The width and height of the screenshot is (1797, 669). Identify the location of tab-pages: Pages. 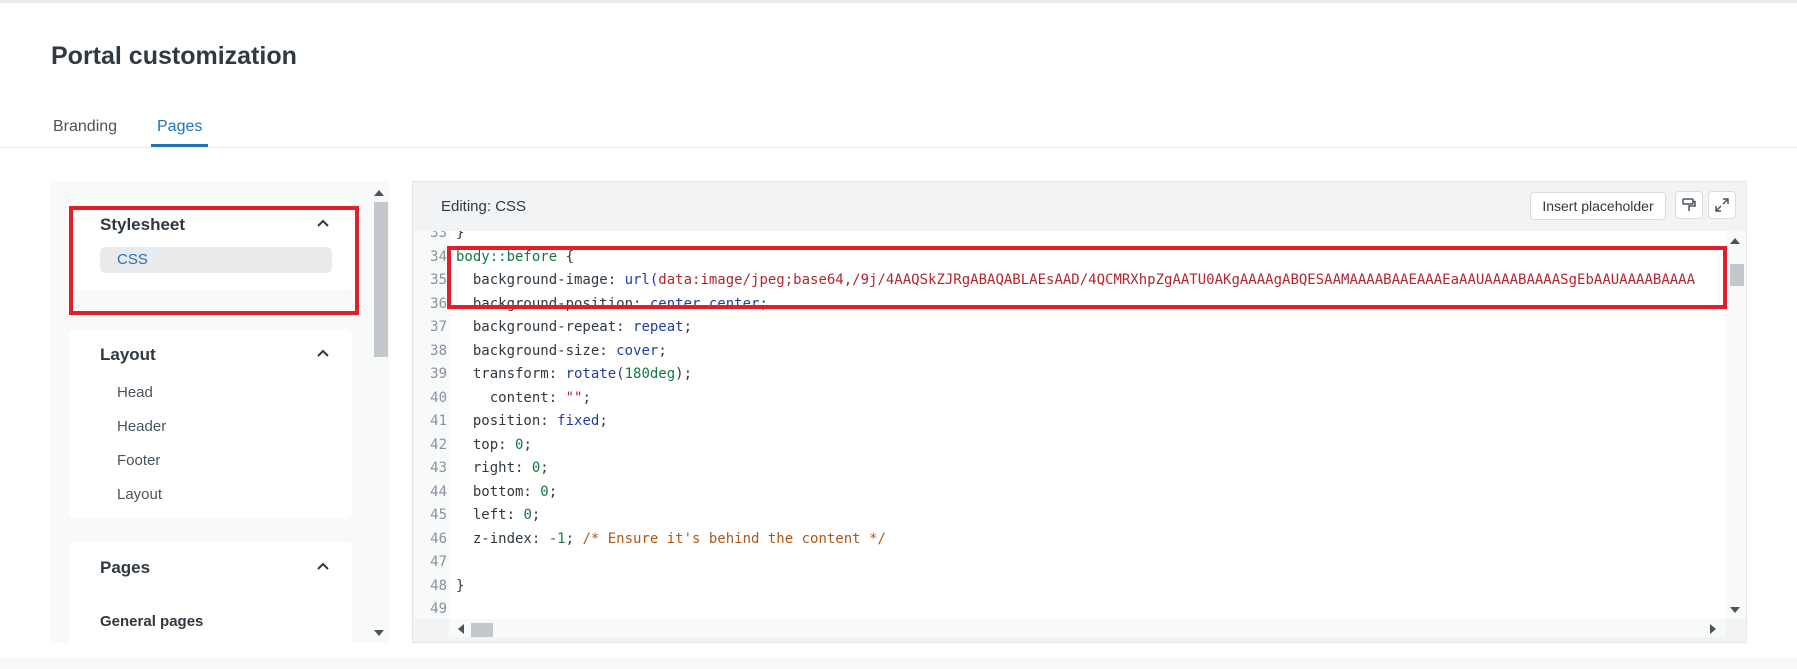
(180, 132).